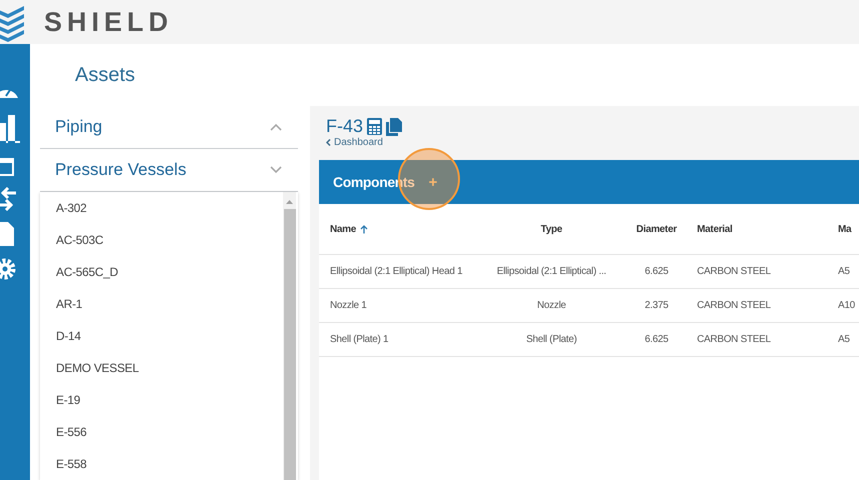 The height and width of the screenshot is (480, 859). I want to click on asset-title: F-43, so click(345, 126).